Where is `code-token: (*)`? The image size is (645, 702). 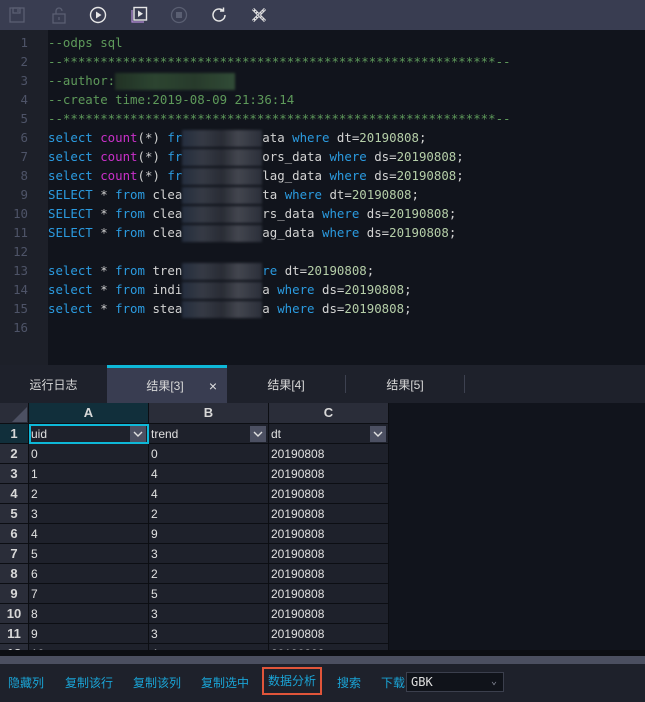 code-token: (*) is located at coordinates (152, 137).